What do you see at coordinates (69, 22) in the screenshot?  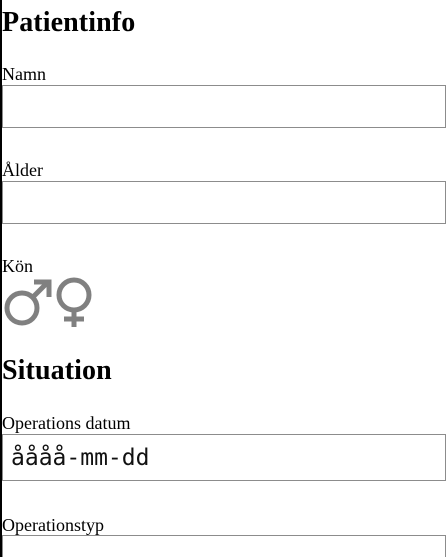 I see `patient-info-heading: Patientinfo` at bounding box center [69, 22].